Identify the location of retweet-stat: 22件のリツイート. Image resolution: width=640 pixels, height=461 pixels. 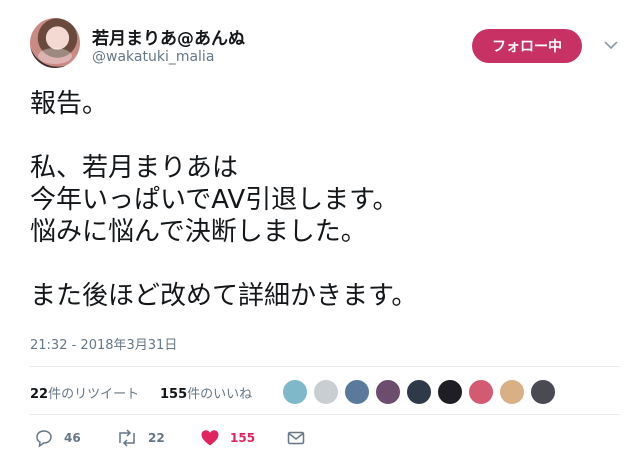
(84, 392).